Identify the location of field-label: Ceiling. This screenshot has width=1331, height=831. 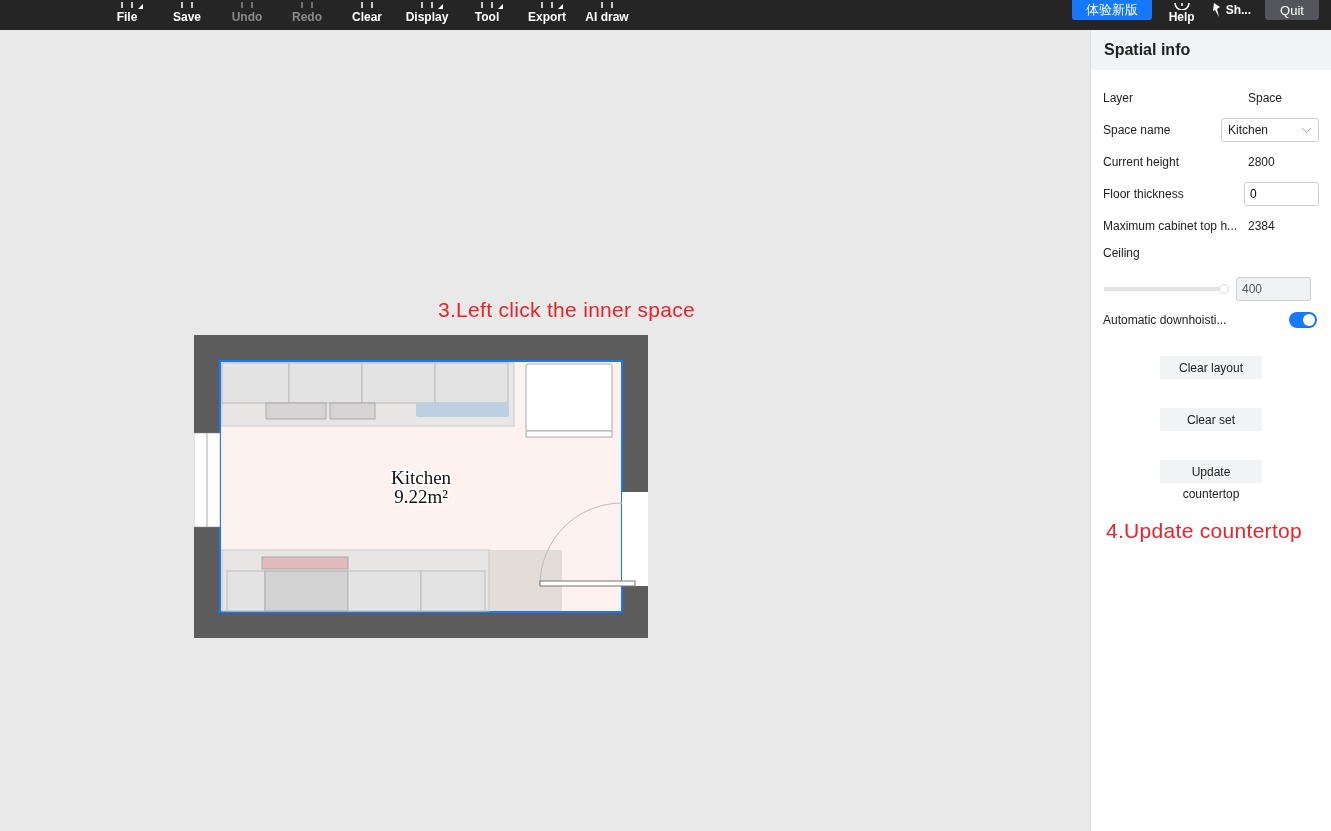
(1122, 253).